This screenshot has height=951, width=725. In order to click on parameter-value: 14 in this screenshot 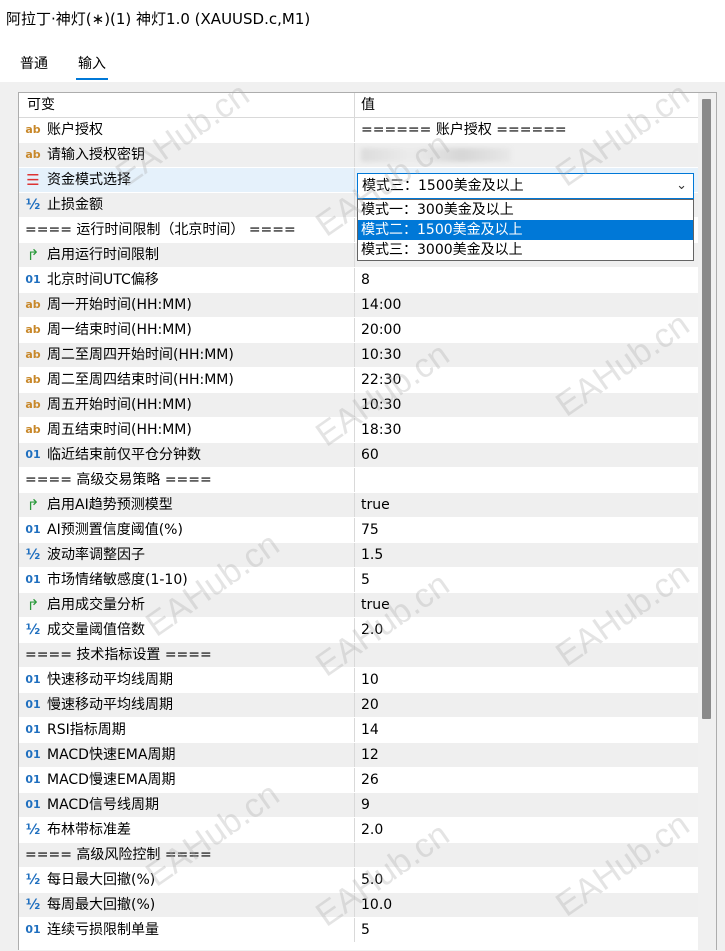, I will do `click(527, 730)`.